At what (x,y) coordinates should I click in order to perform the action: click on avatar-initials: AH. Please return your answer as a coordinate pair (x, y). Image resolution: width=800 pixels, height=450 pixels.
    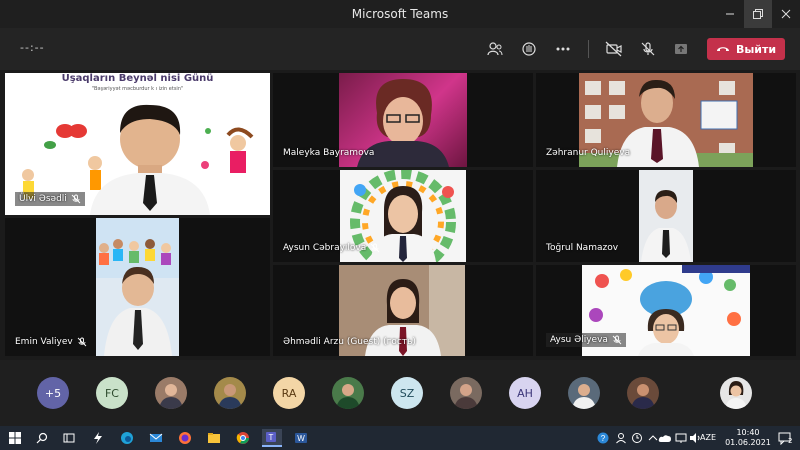
    Looking at the image, I should click on (525, 393).